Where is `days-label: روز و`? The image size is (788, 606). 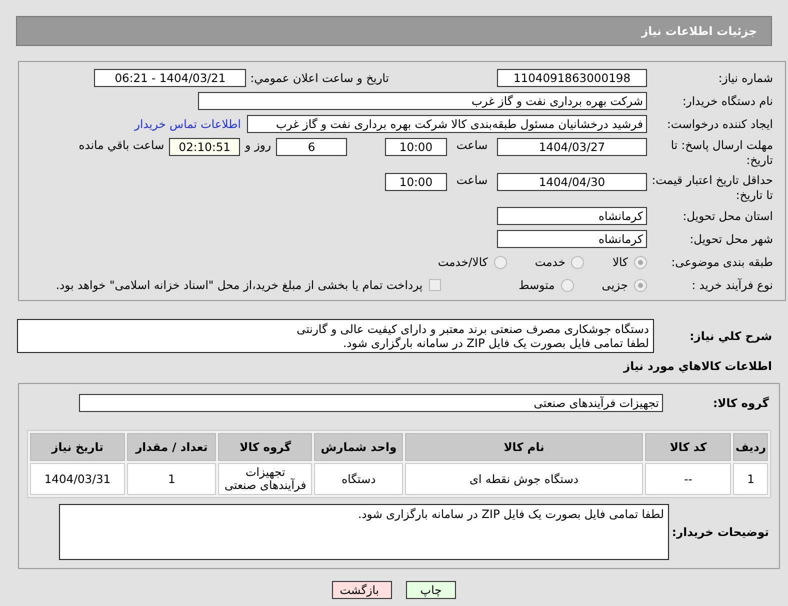 days-label: روز و is located at coordinates (258, 145).